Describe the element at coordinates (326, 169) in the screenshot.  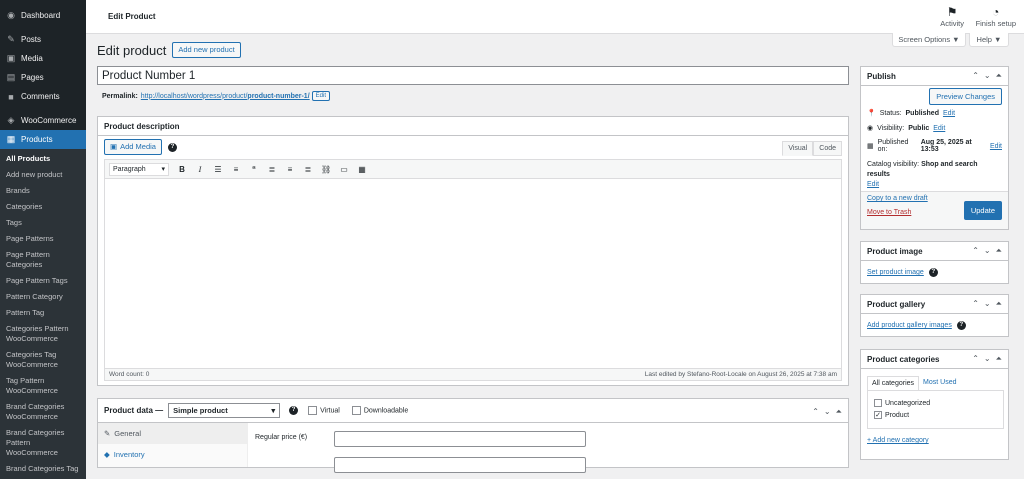
I see `link-icon: ⛓` at that location.